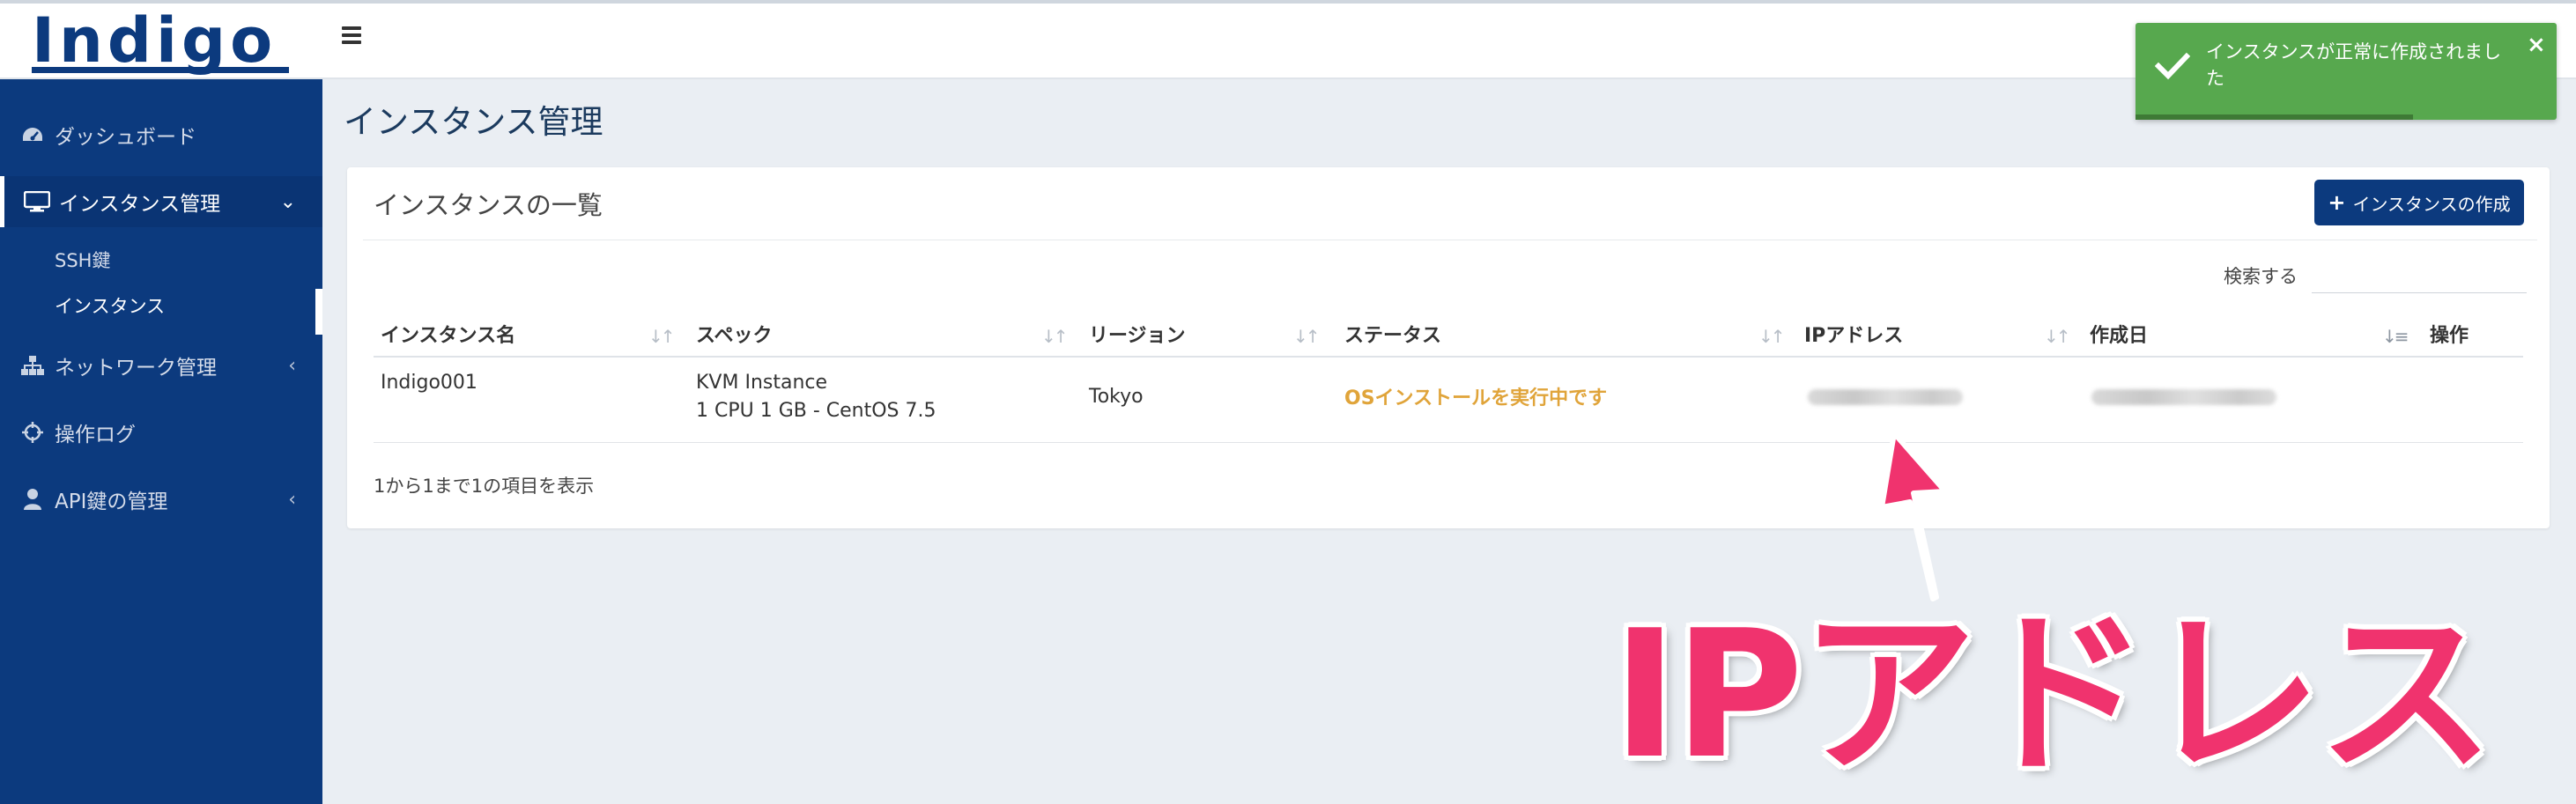 The width and height of the screenshot is (2576, 804). What do you see at coordinates (96, 435) in the screenshot?
I see `sidebar-item-label: 操作ログ` at bounding box center [96, 435].